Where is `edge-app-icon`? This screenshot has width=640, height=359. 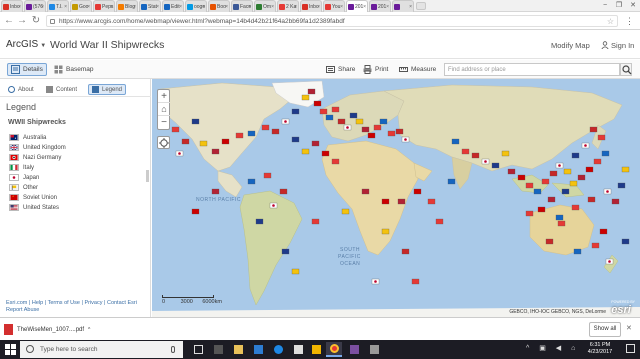 edge-app-icon is located at coordinates (278, 349).